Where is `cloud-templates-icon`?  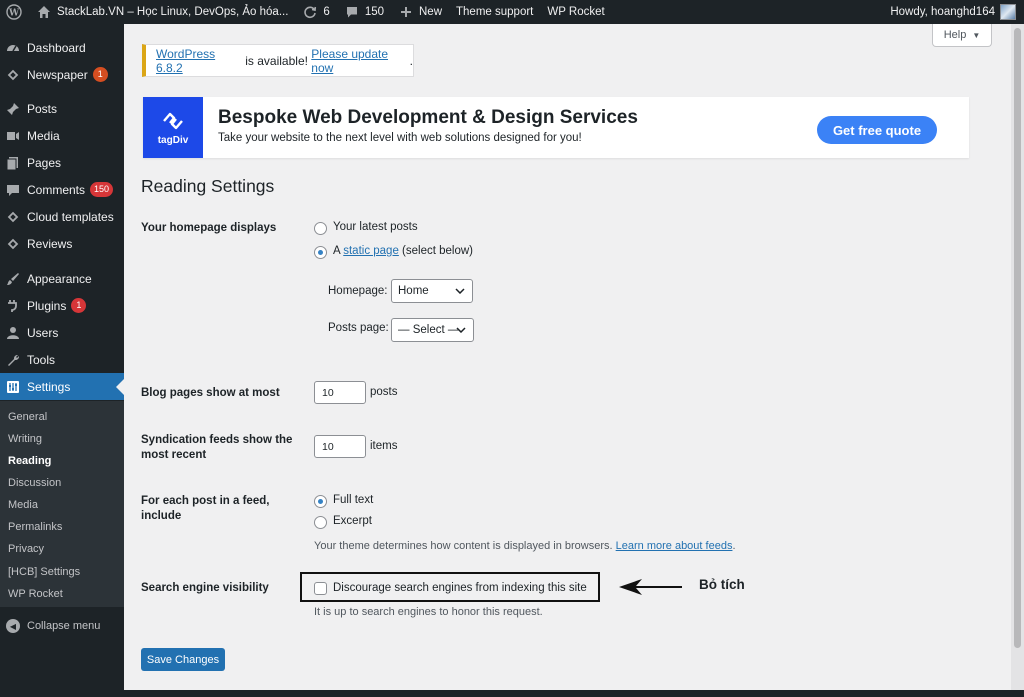
cloud-templates-icon is located at coordinates (13, 217).